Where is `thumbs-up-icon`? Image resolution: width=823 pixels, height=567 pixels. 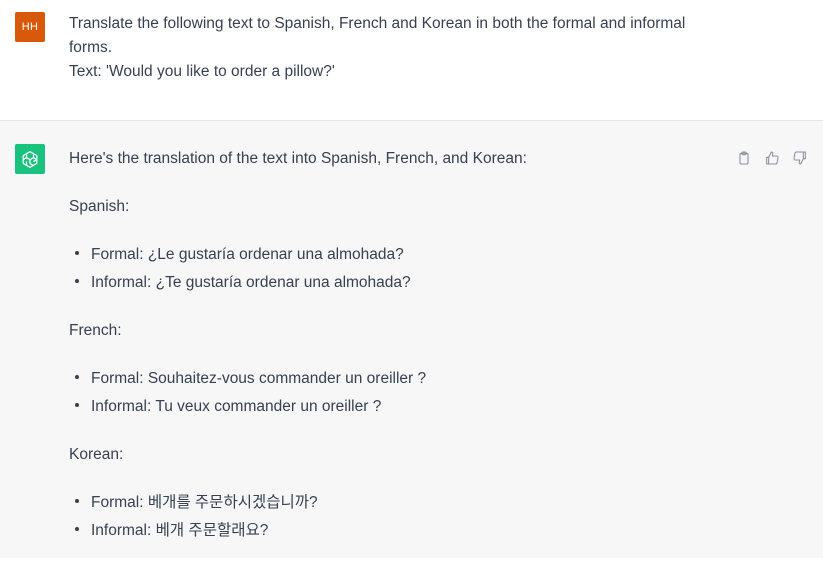
thumbs-up-icon is located at coordinates (772, 158).